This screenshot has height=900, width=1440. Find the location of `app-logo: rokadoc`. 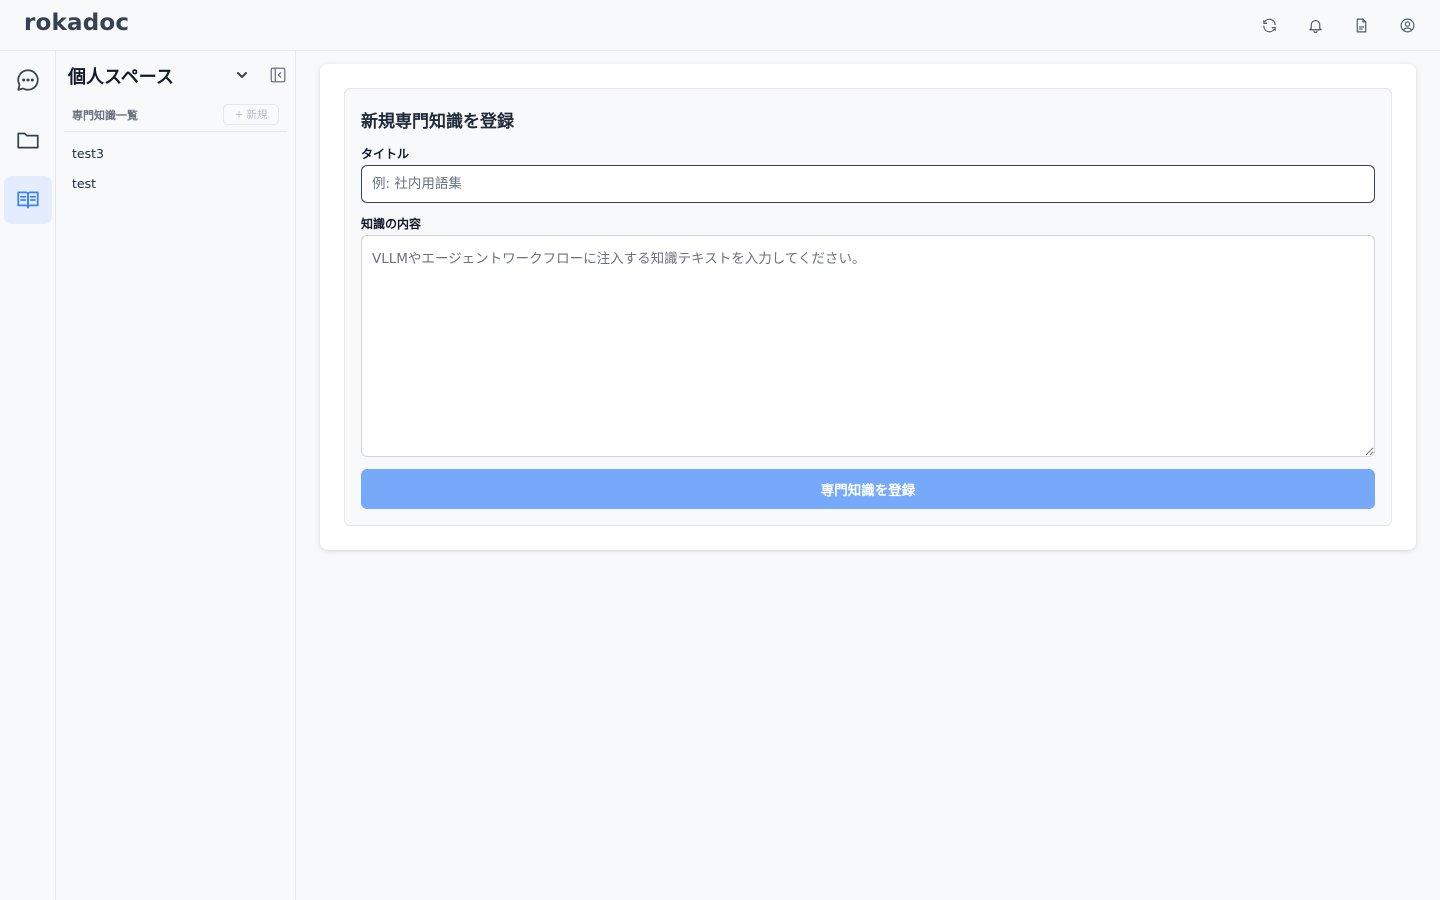

app-logo: rokadoc is located at coordinates (76, 23).